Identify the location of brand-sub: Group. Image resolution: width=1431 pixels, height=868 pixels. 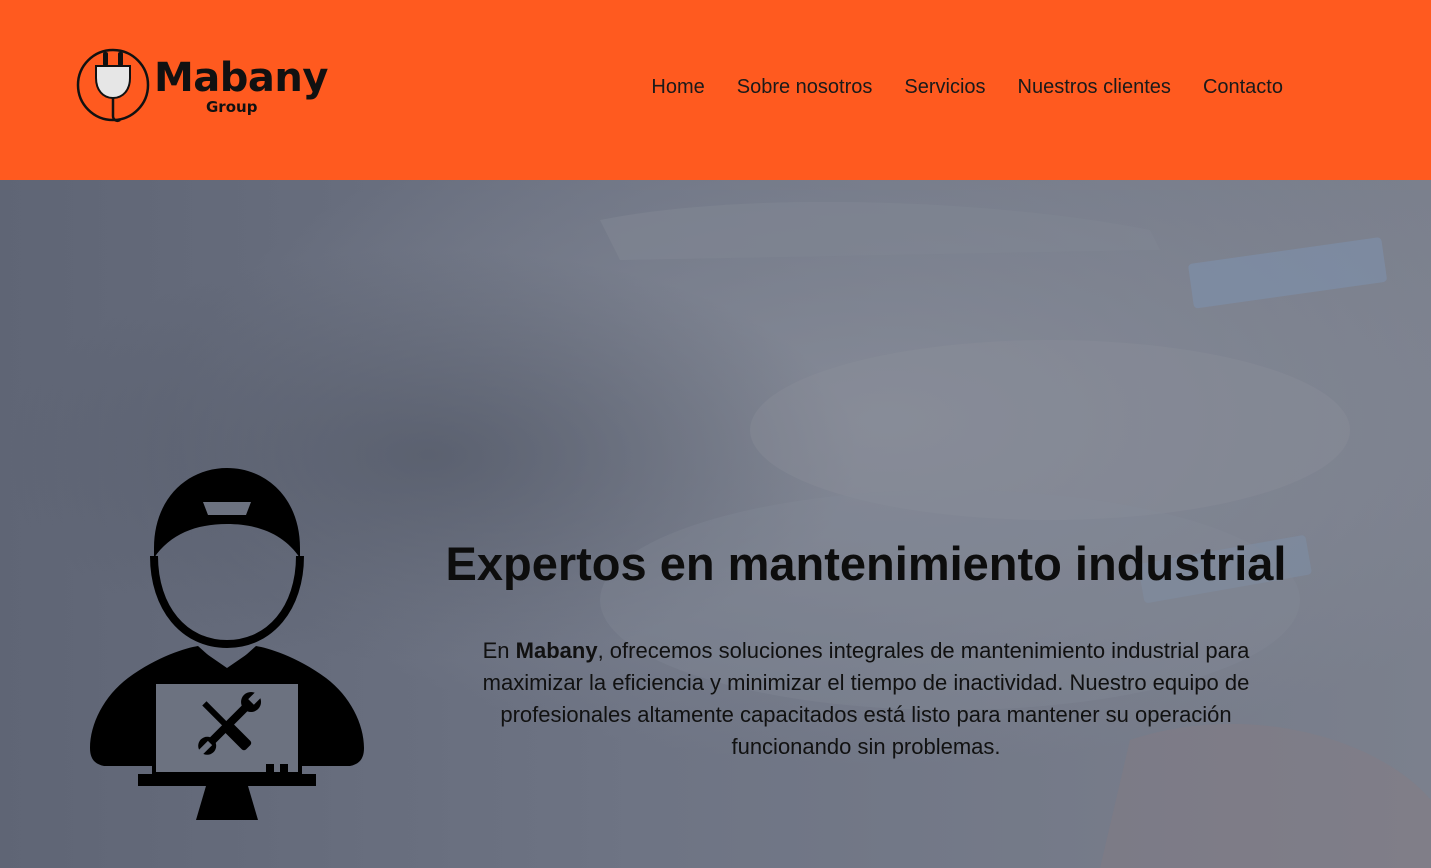
(232, 107).